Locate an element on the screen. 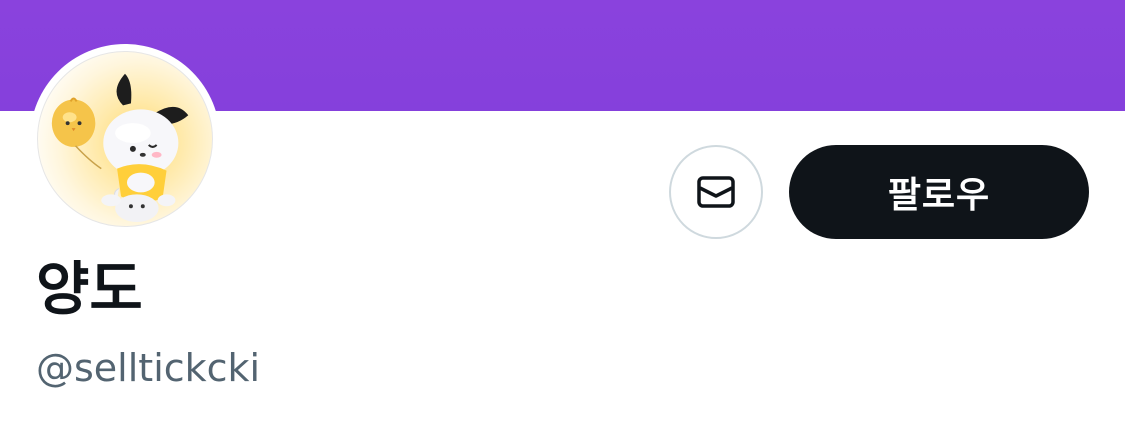 This screenshot has height=441, width=1125. pochacco-avatar-image is located at coordinates (120, 148).